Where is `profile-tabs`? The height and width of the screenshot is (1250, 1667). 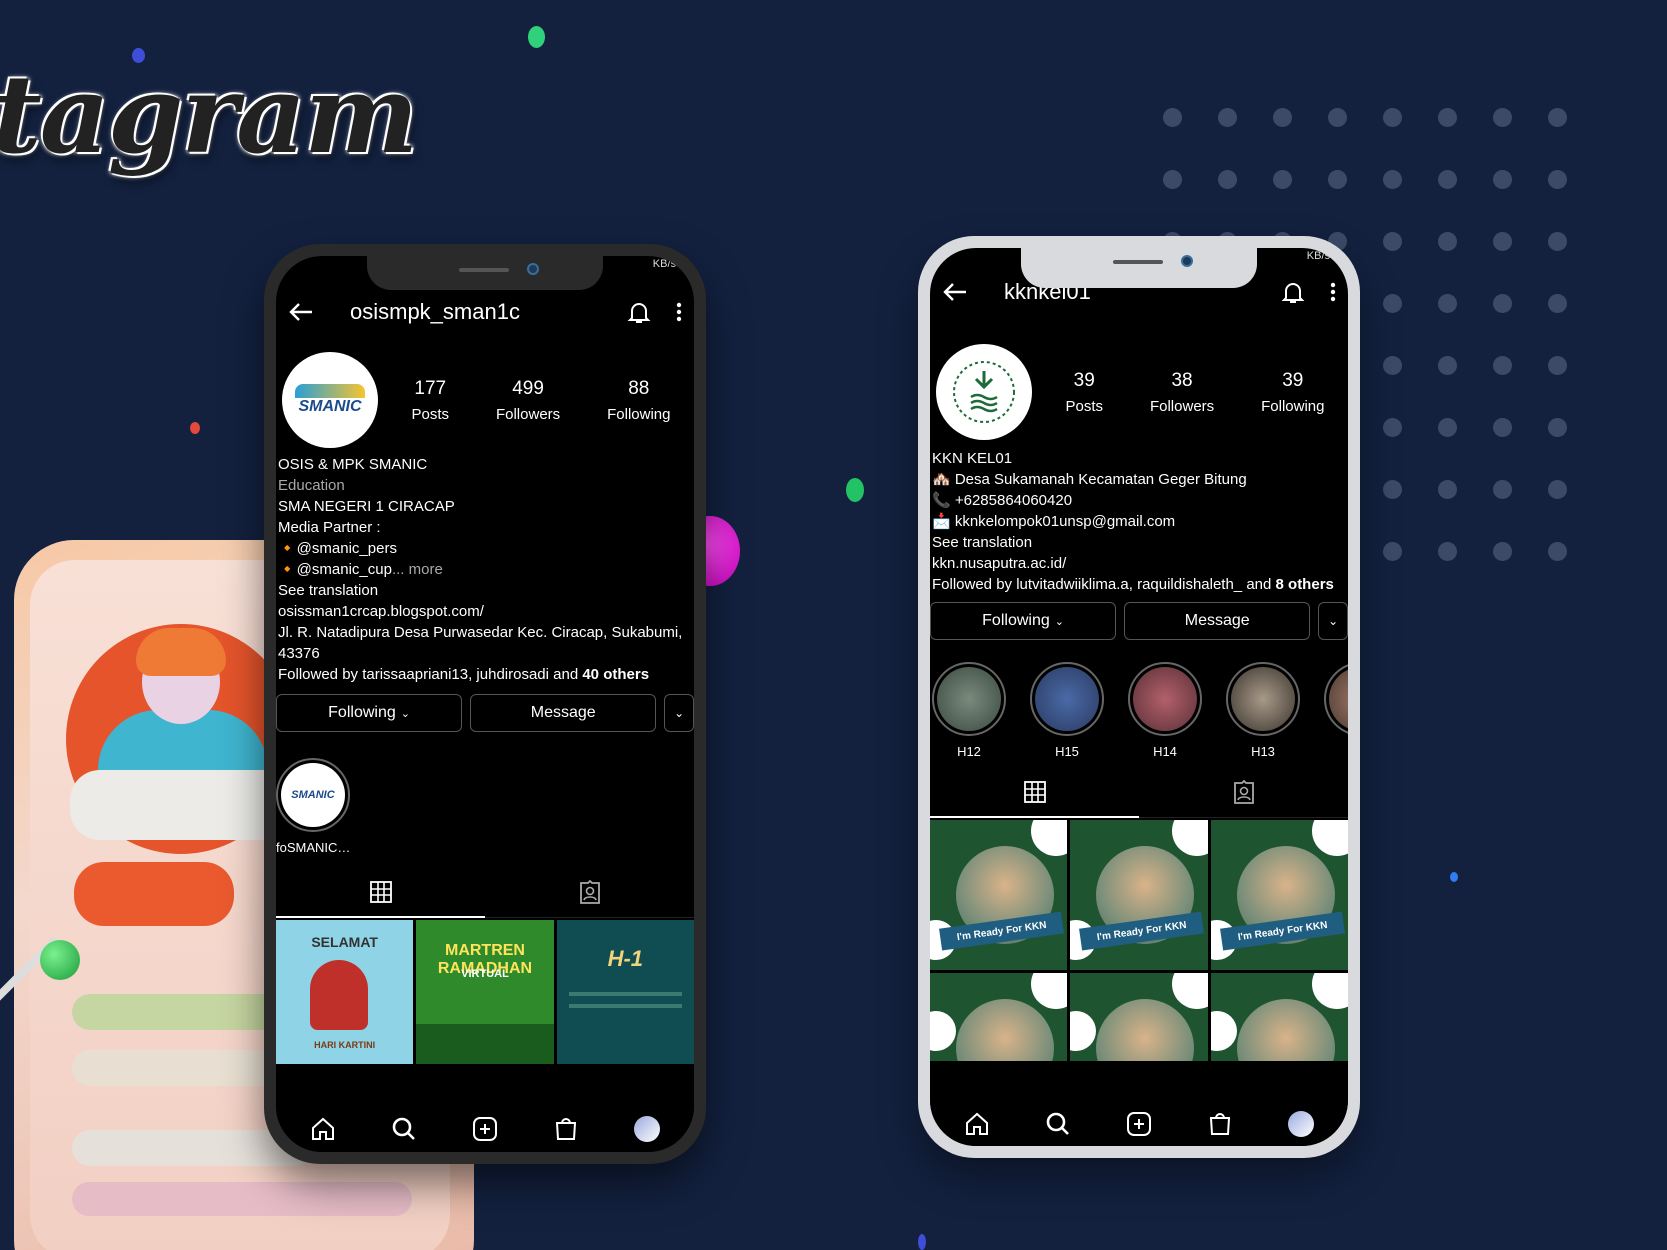 profile-tabs is located at coordinates (485, 892).